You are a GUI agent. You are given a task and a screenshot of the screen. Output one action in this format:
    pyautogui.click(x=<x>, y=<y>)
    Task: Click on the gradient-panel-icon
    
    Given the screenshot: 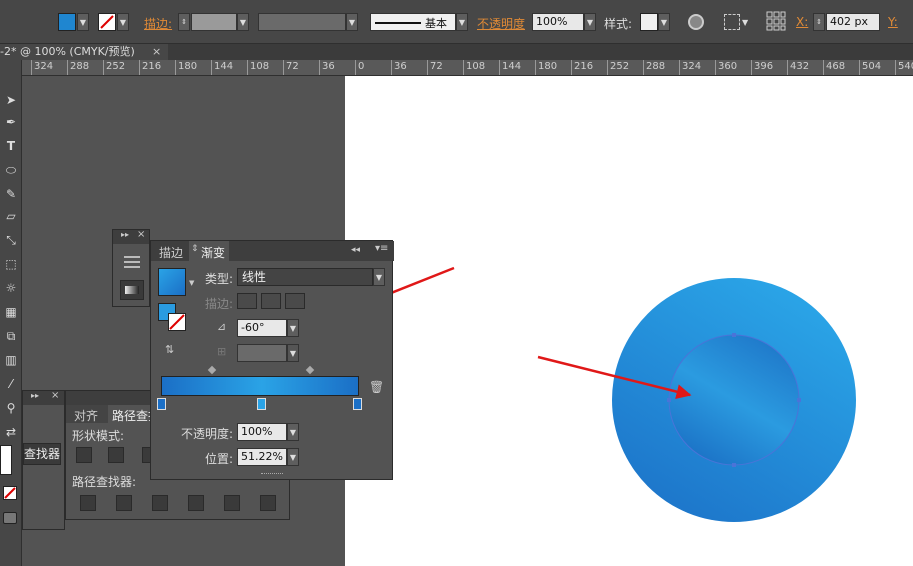 What is the action you would take?
    pyautogui.click(x=132, y=290)
    